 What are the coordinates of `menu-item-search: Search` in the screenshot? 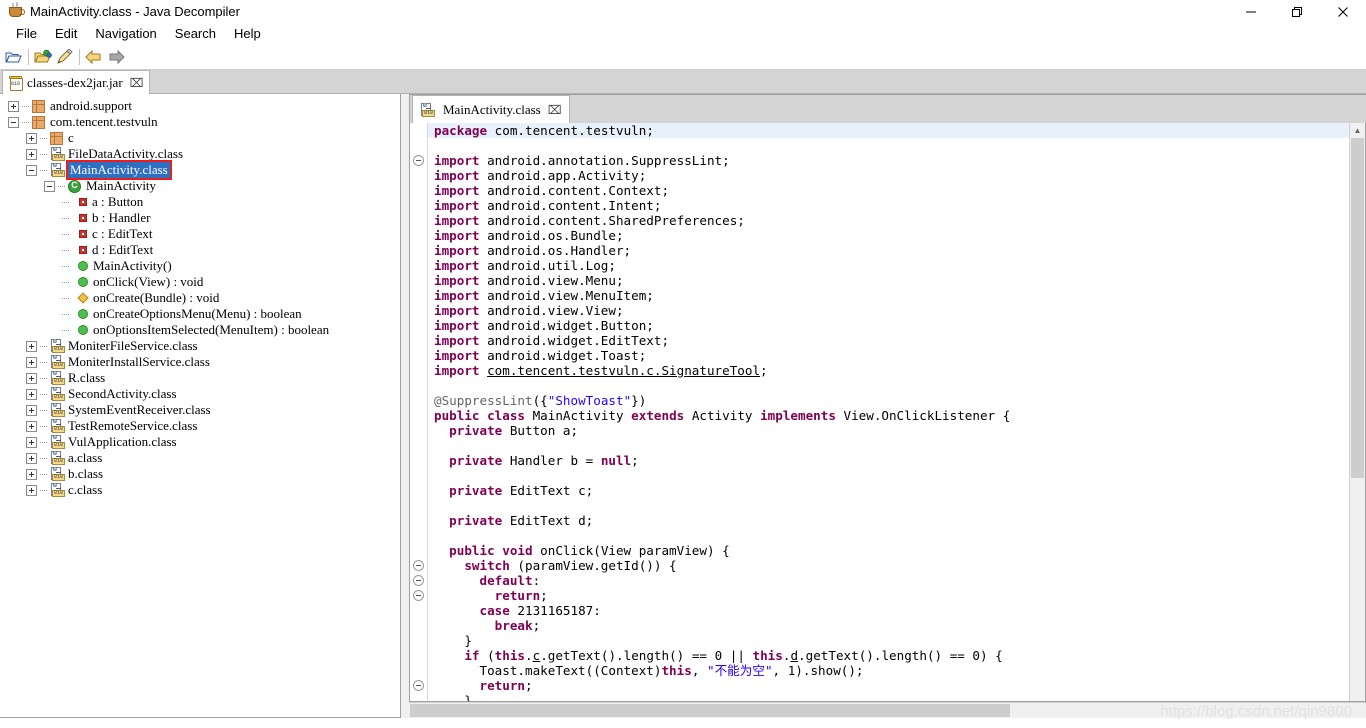 It's located at (195, 34).